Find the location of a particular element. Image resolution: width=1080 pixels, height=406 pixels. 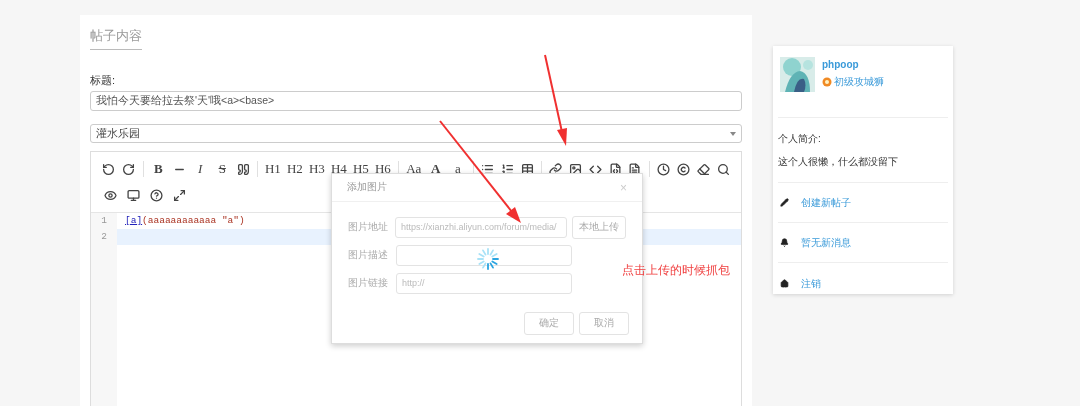

line-number: 1 is located at coordinates (104, 221).